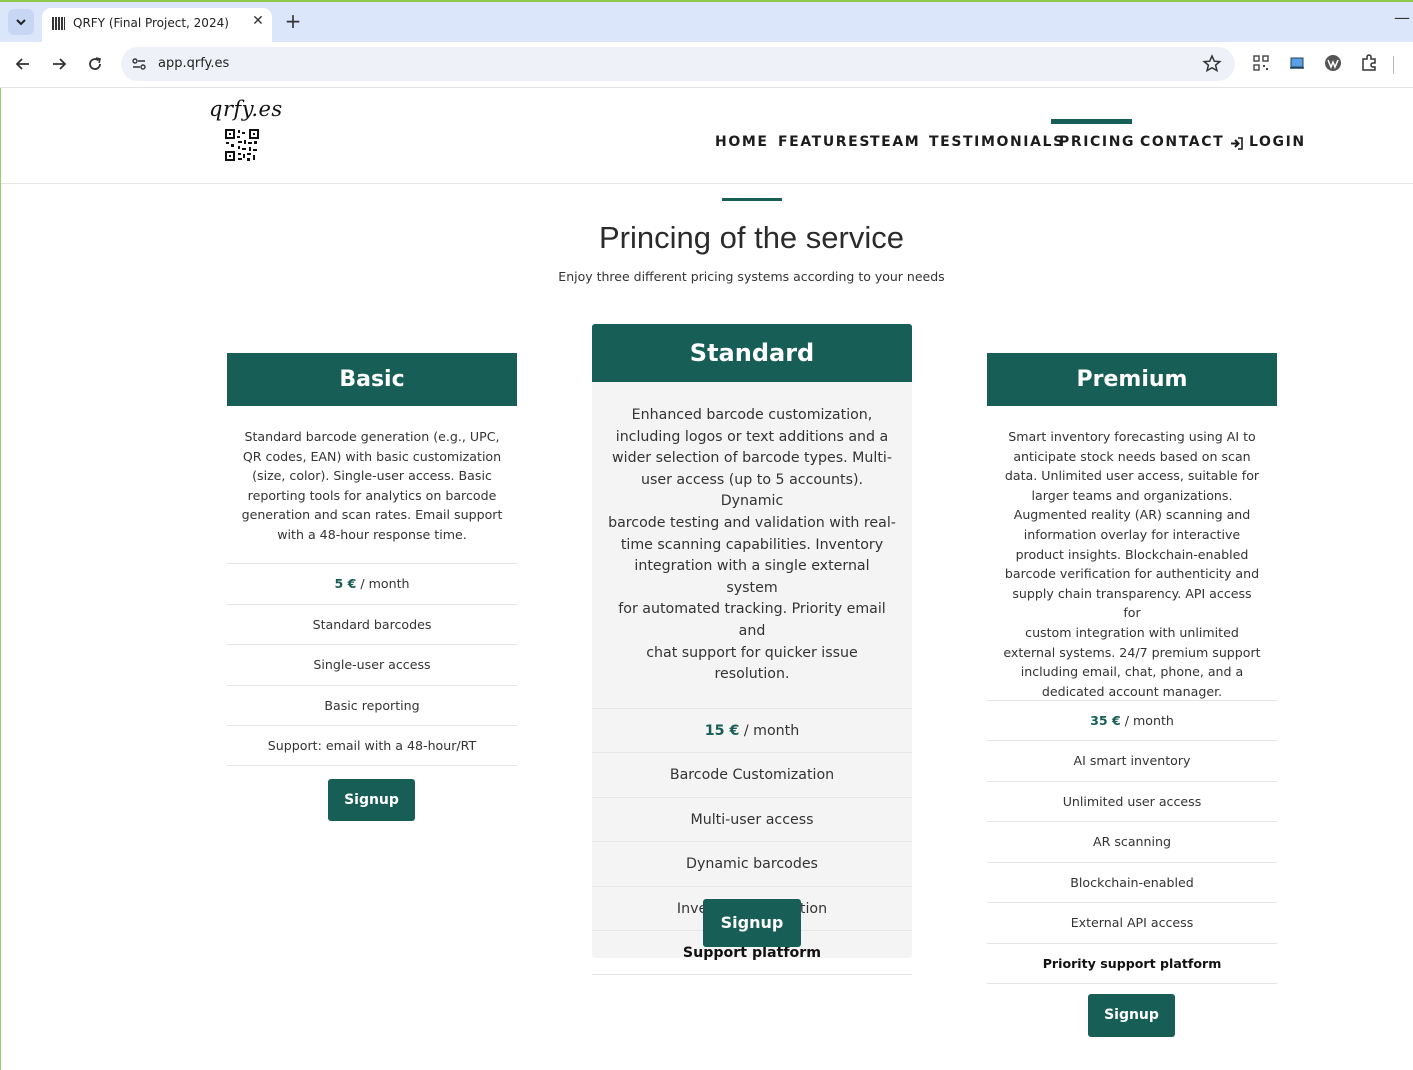 The height and width of the screenshot is (1070, 1413). I want to click on browser-tab: QRFY (Final Project, 2024) ✕, so click(157, 26).